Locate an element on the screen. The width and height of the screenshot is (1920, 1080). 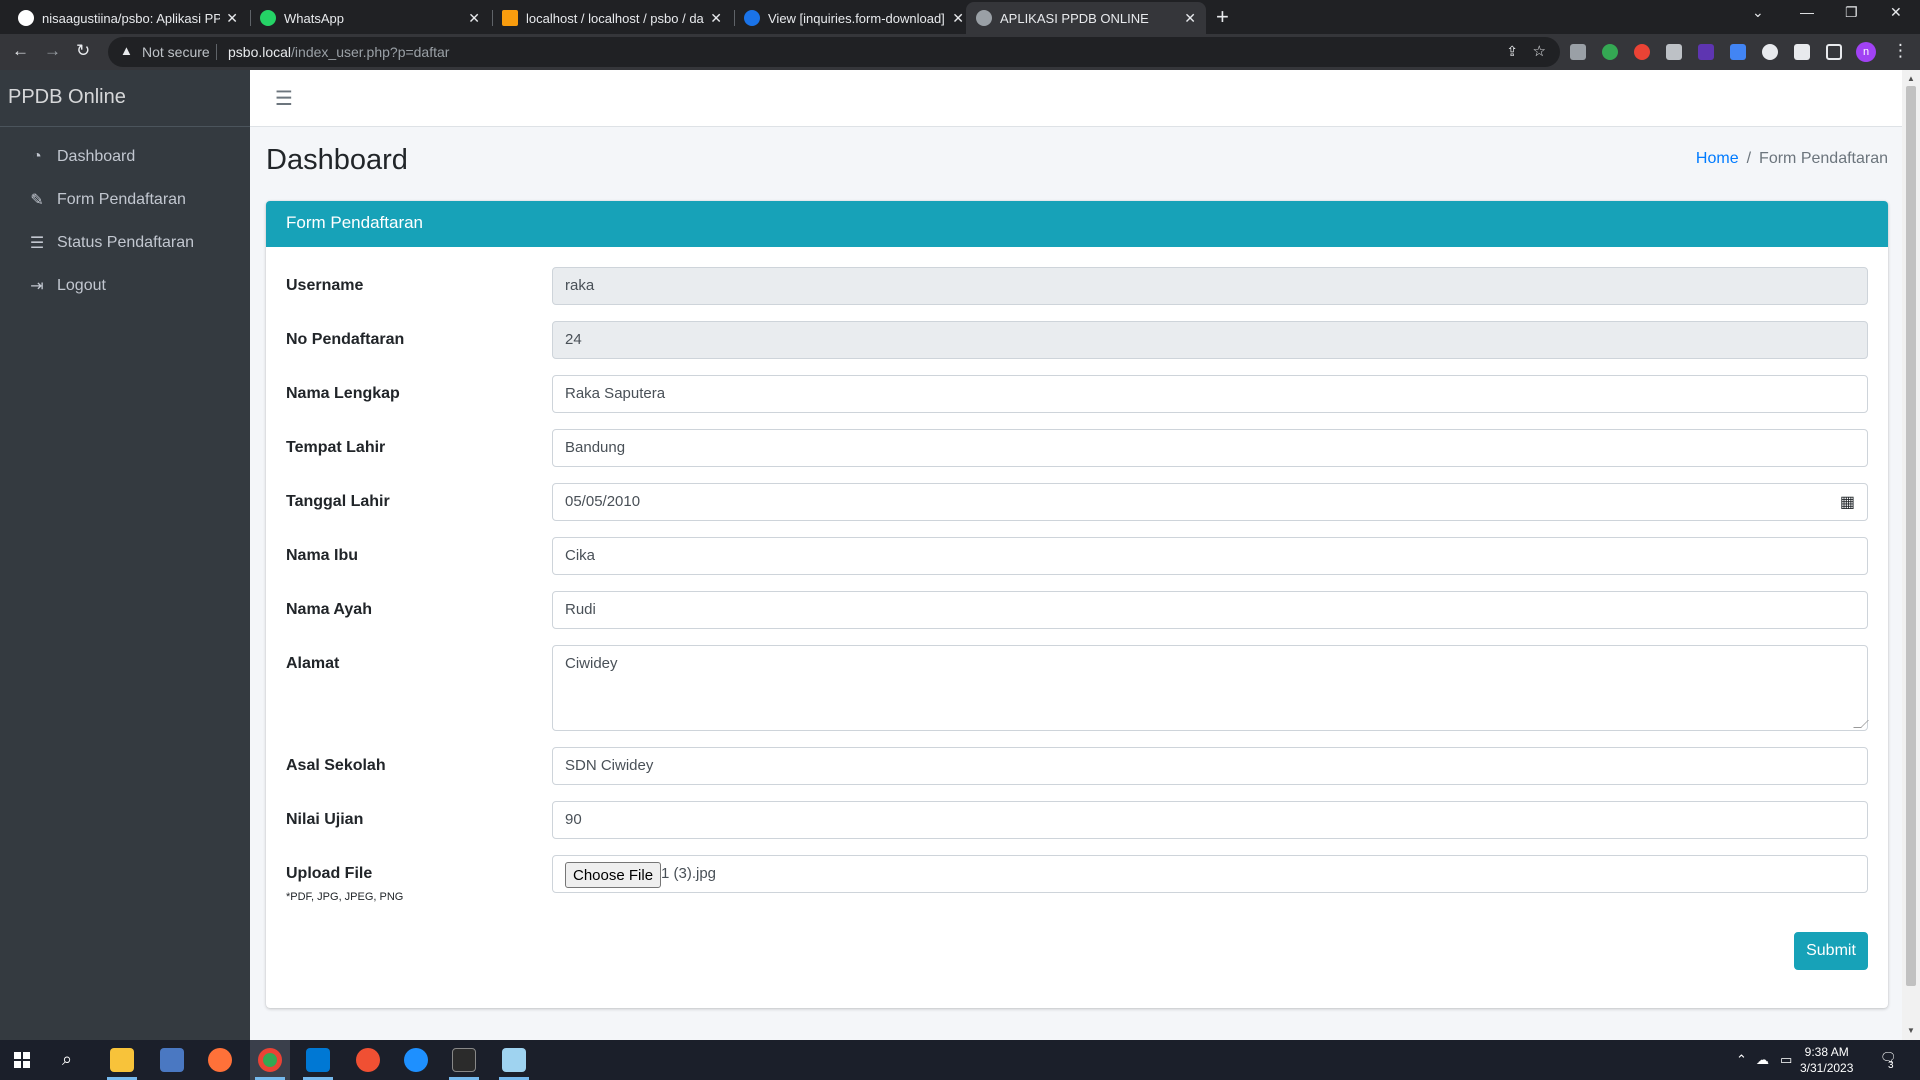
alamat-textarea: Ciwidey is located at coordinates (1210, 688).